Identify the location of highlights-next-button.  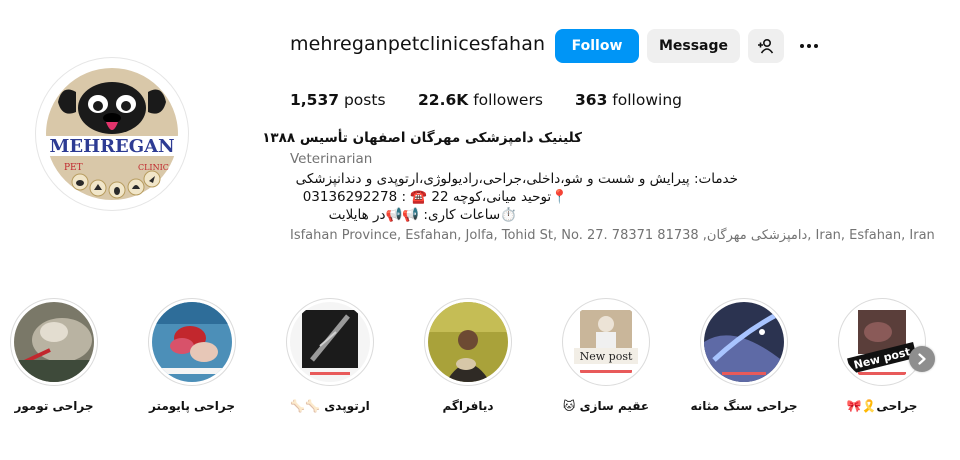
(922, 359).